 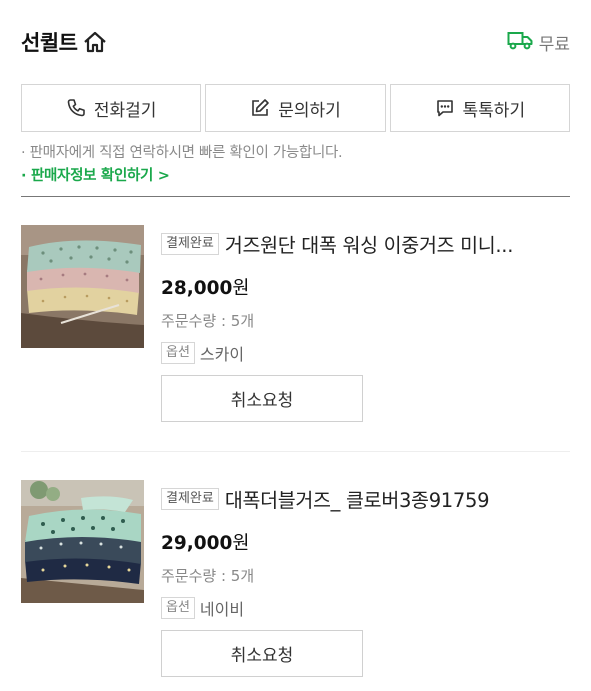 I want to click on truck-icon, so click(x=520, y=42).